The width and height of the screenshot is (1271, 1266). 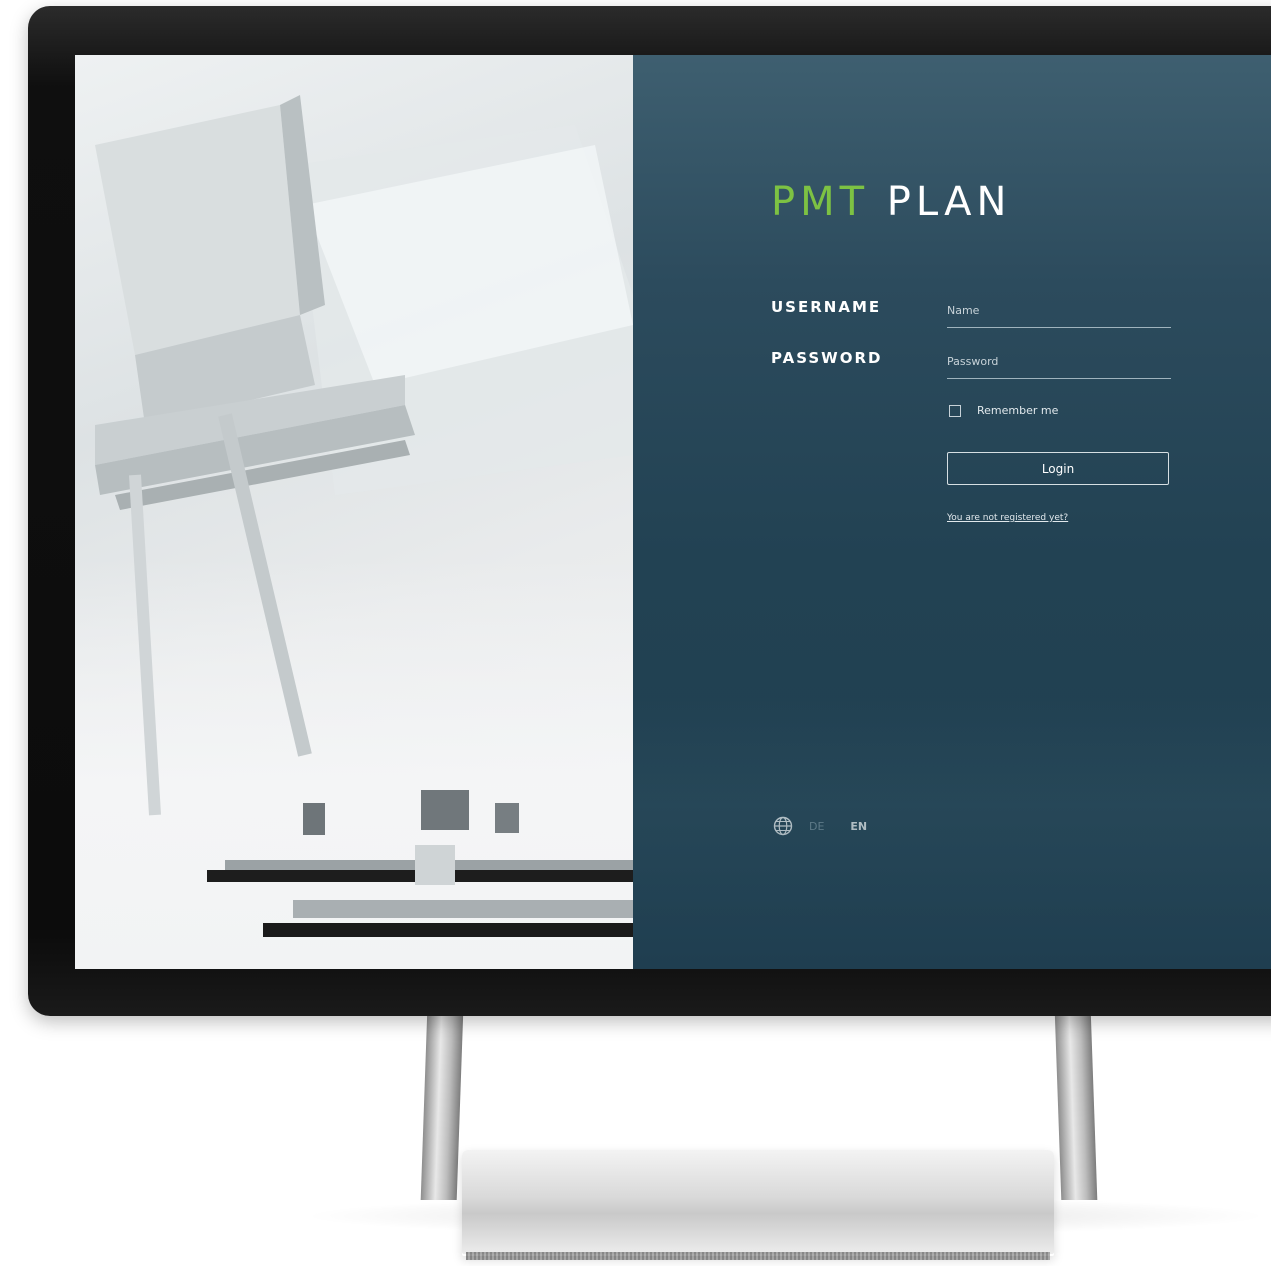 What do you see at coordinates (783, 826) in the screenshot?
I see `globe-icon` at bounding box center [783, 826].